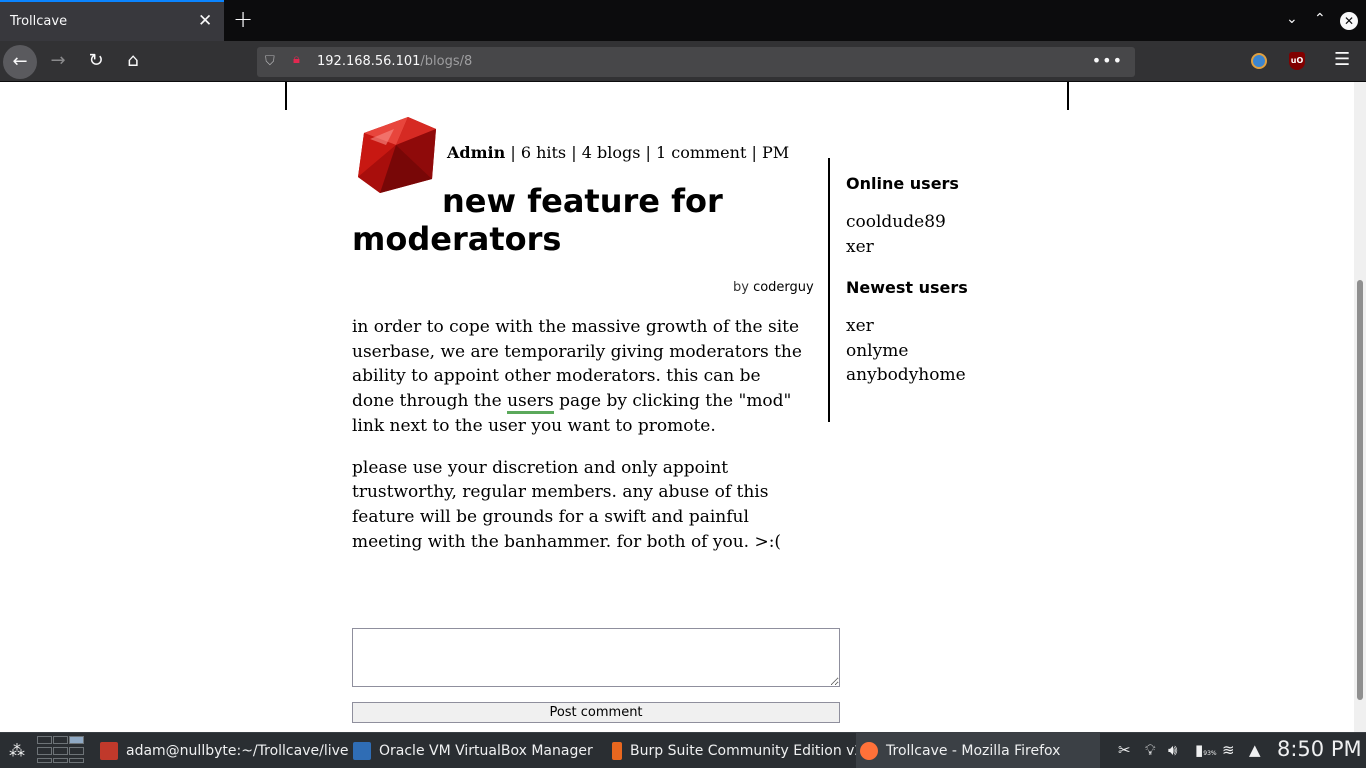 The height and width of the screenshot is (768, 1366). Describe the element at coordinates (1297, 61) in the screenshot. I see `ublock-origin-icon: uO` at that location.